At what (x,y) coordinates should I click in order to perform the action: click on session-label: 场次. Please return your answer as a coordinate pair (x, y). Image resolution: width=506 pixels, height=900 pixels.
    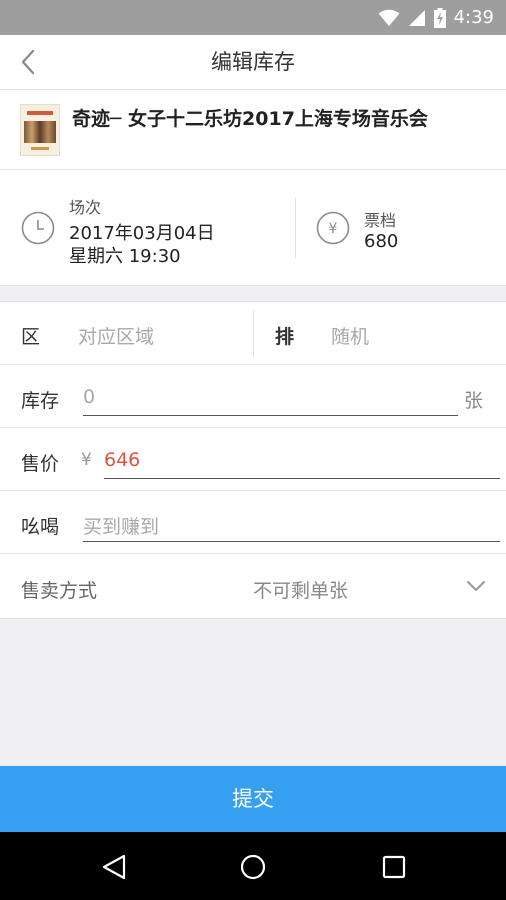
    Looking at the image, I should click on (85, 207).